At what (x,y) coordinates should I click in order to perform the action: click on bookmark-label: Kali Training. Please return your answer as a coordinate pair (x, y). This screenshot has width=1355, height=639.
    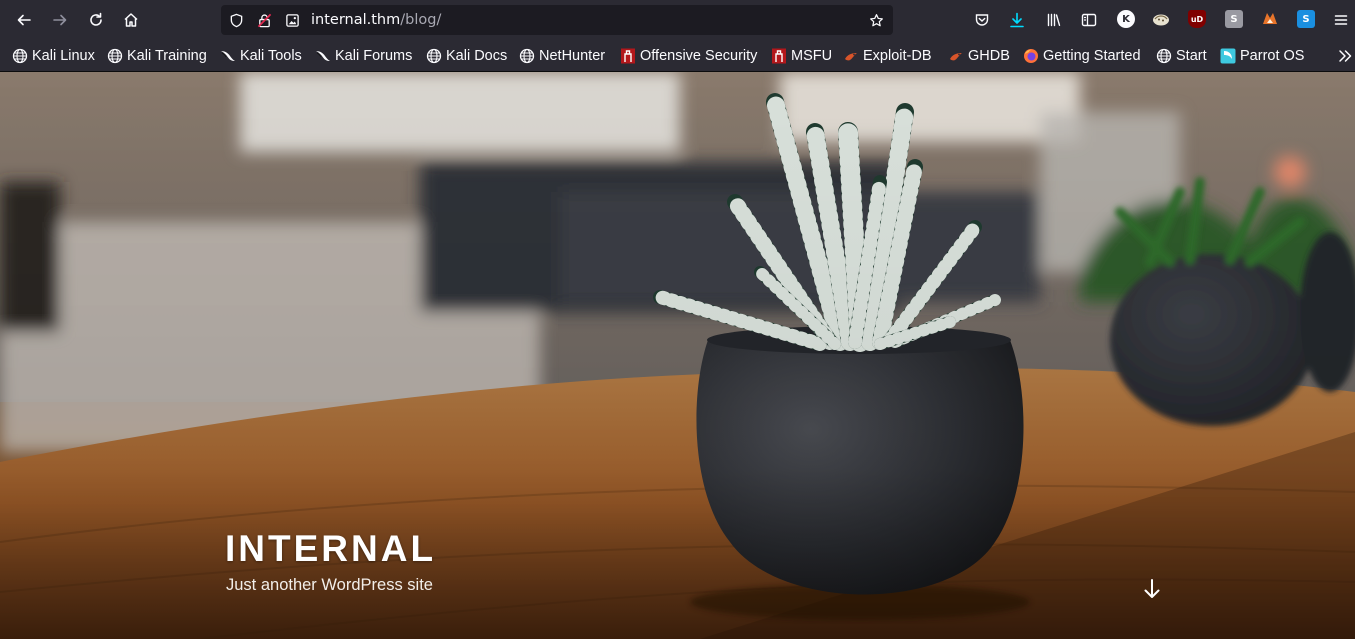
    Looking at the image, I should click on (167, 56).